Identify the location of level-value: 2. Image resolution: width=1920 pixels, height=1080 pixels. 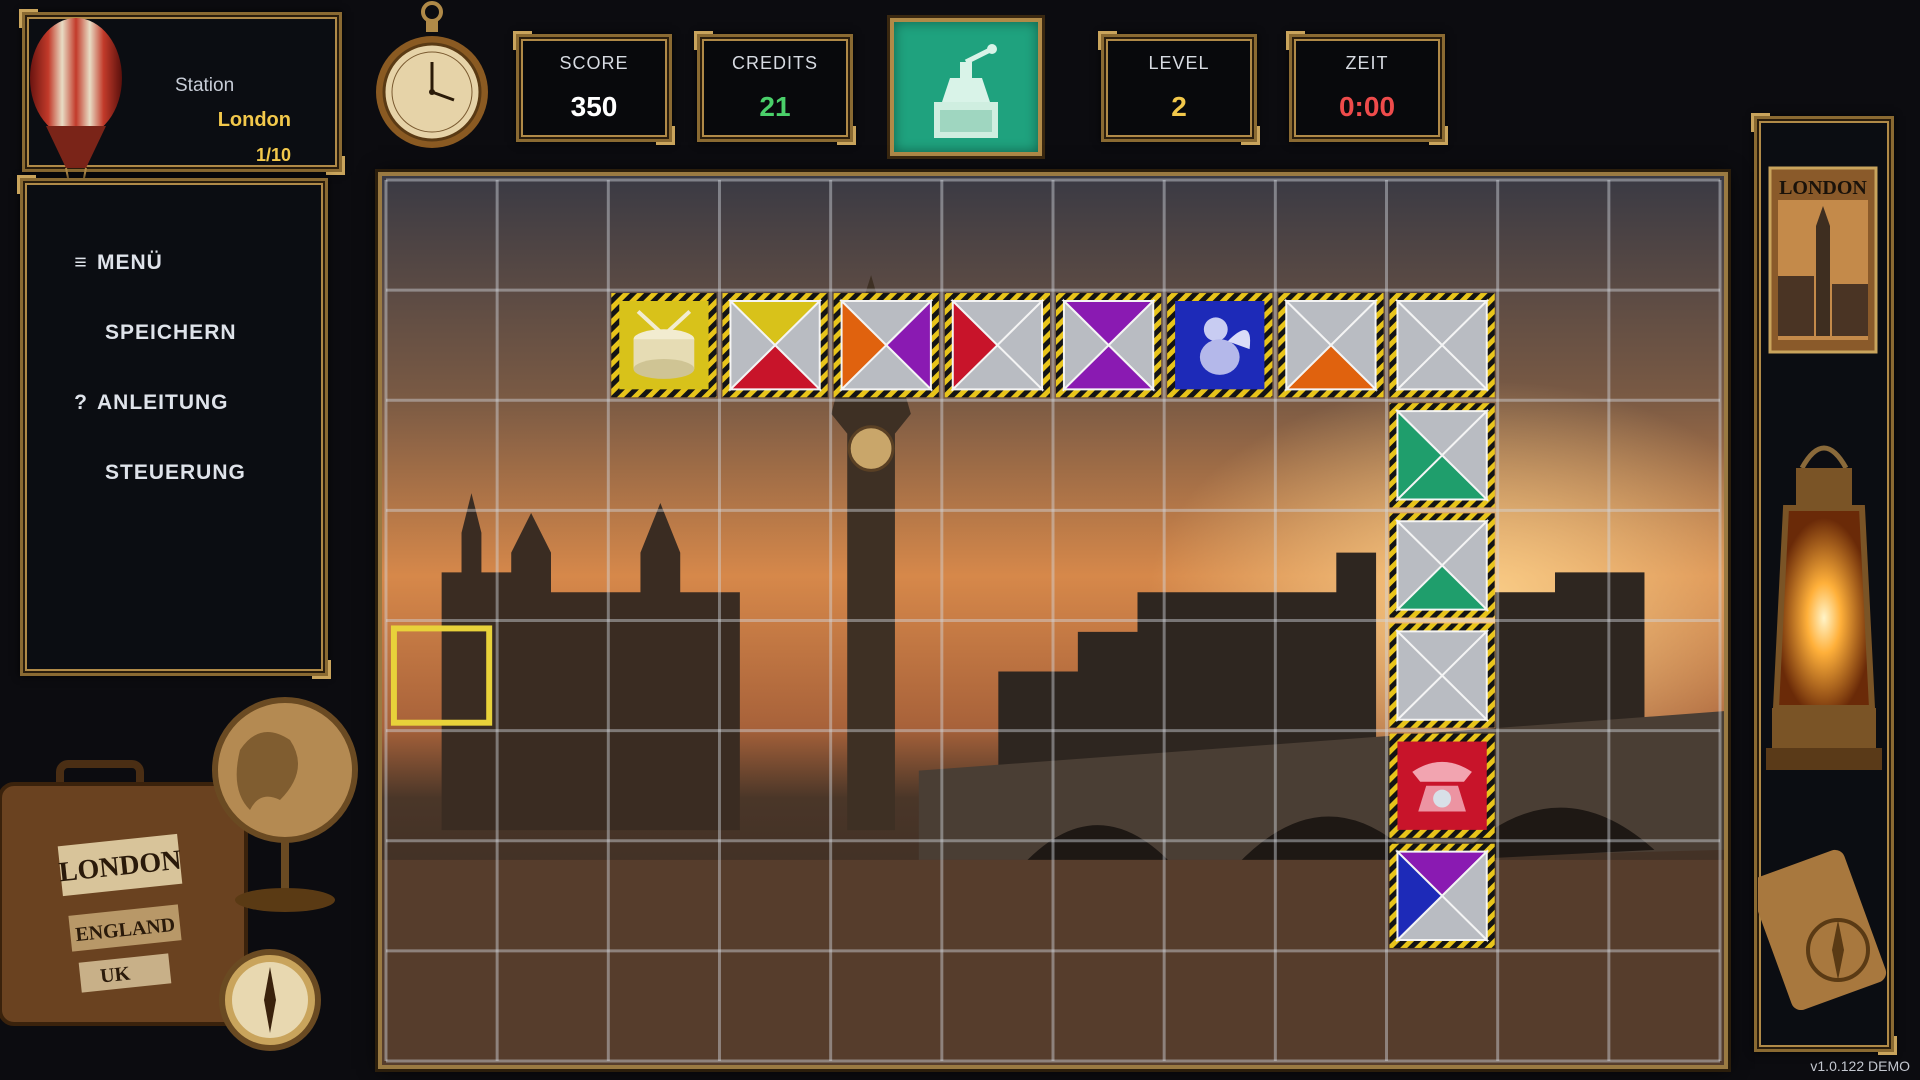
(1179, 106).